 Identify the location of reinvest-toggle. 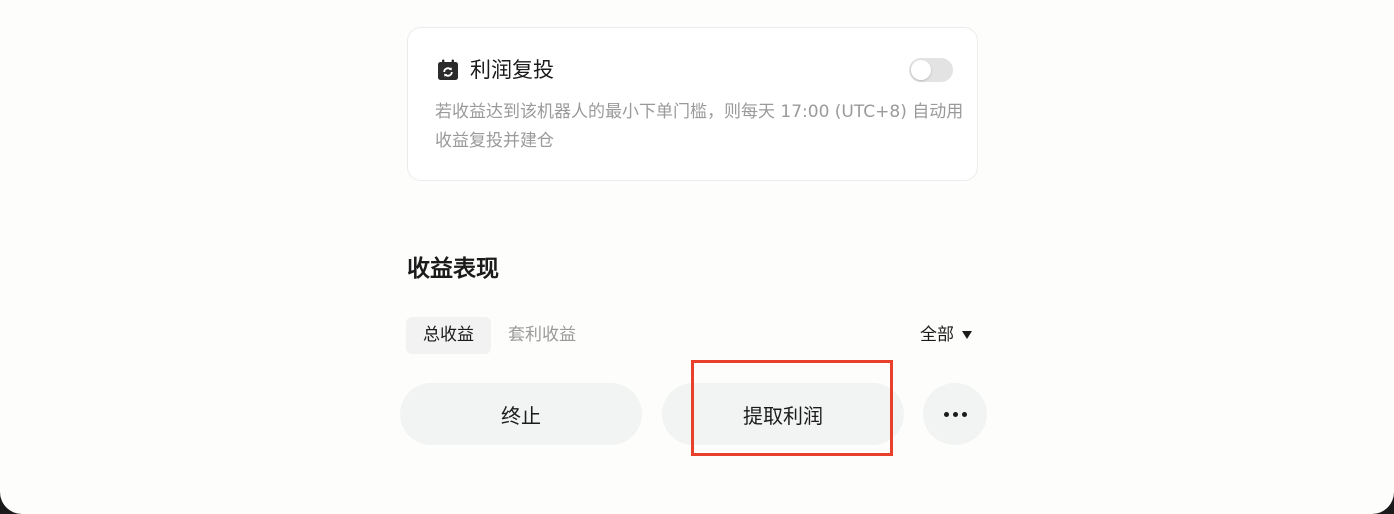
(931, 70).